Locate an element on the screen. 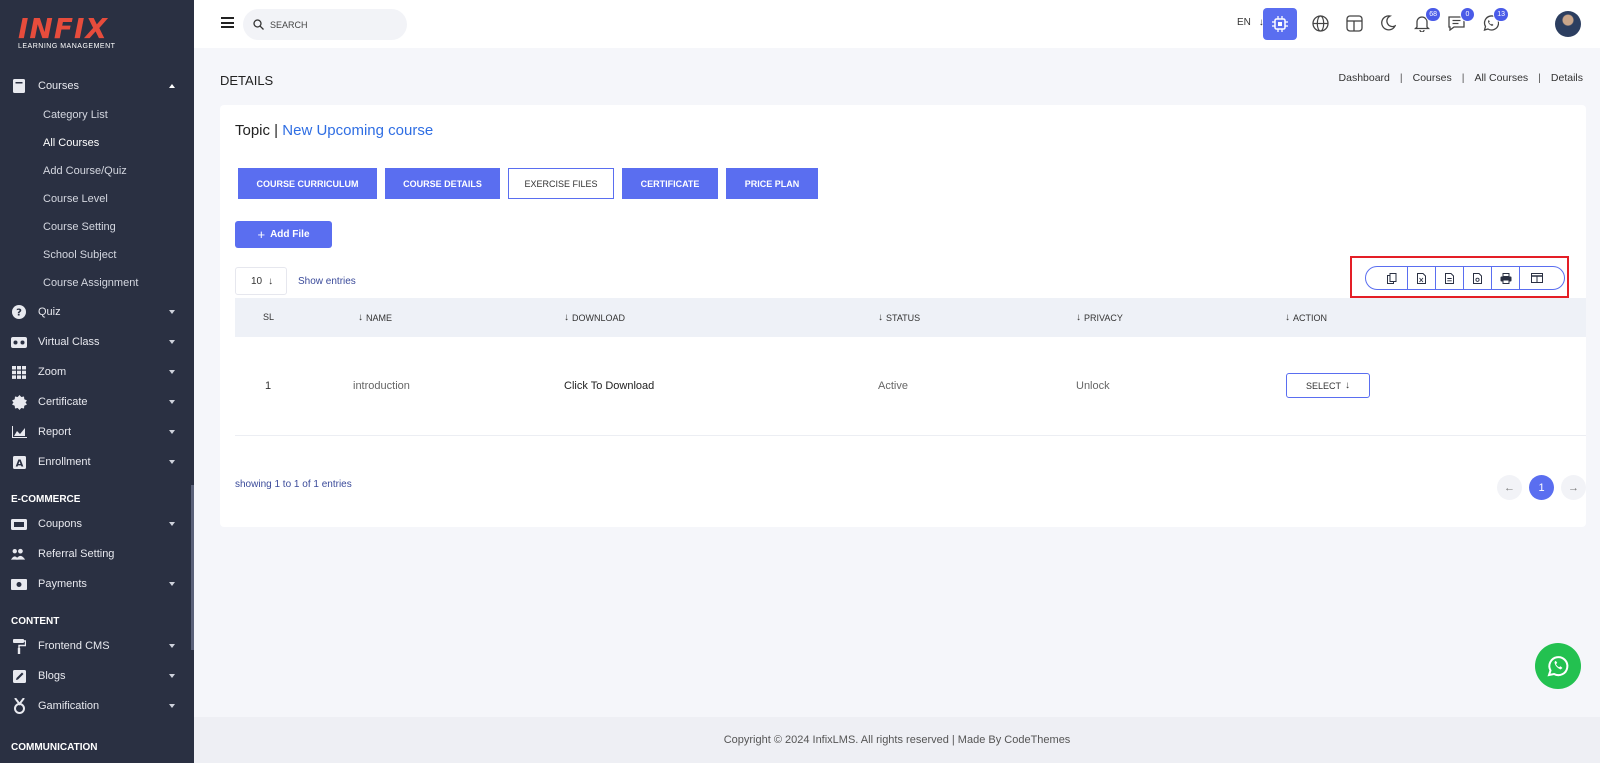 The image size is (1600, 763). tab-certificate: CERTIFICATE is located at coordinates (670, 183).